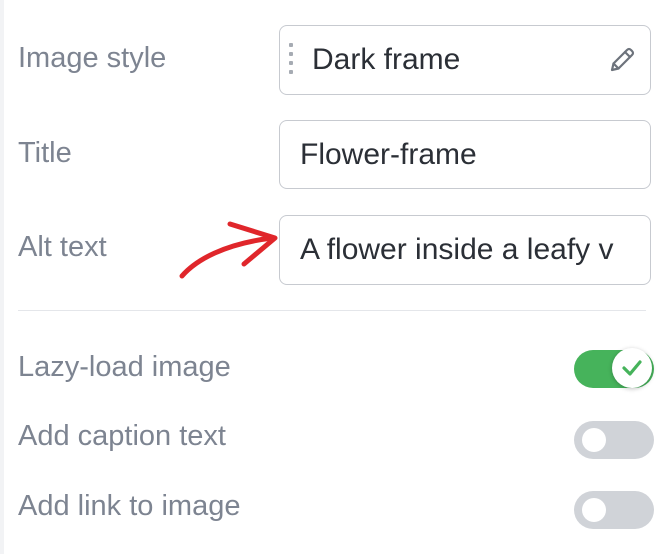  I want to click on section-divider, so click(332, 310).